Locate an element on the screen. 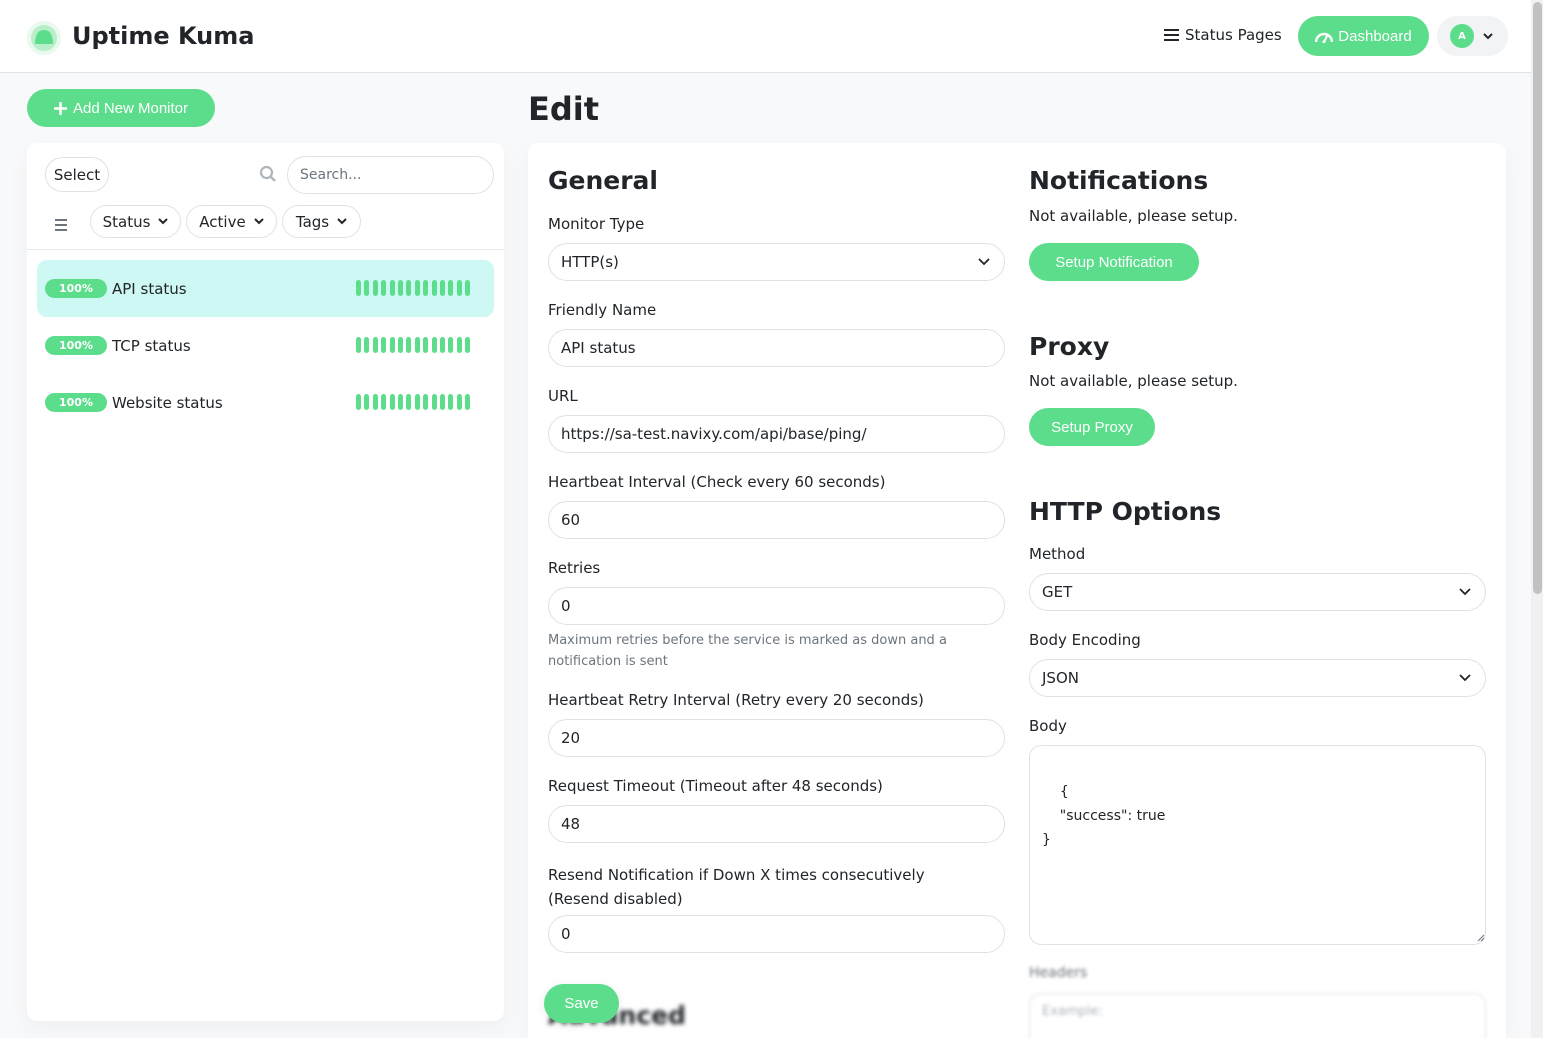  list-divider is located at coordinates (265, 249).